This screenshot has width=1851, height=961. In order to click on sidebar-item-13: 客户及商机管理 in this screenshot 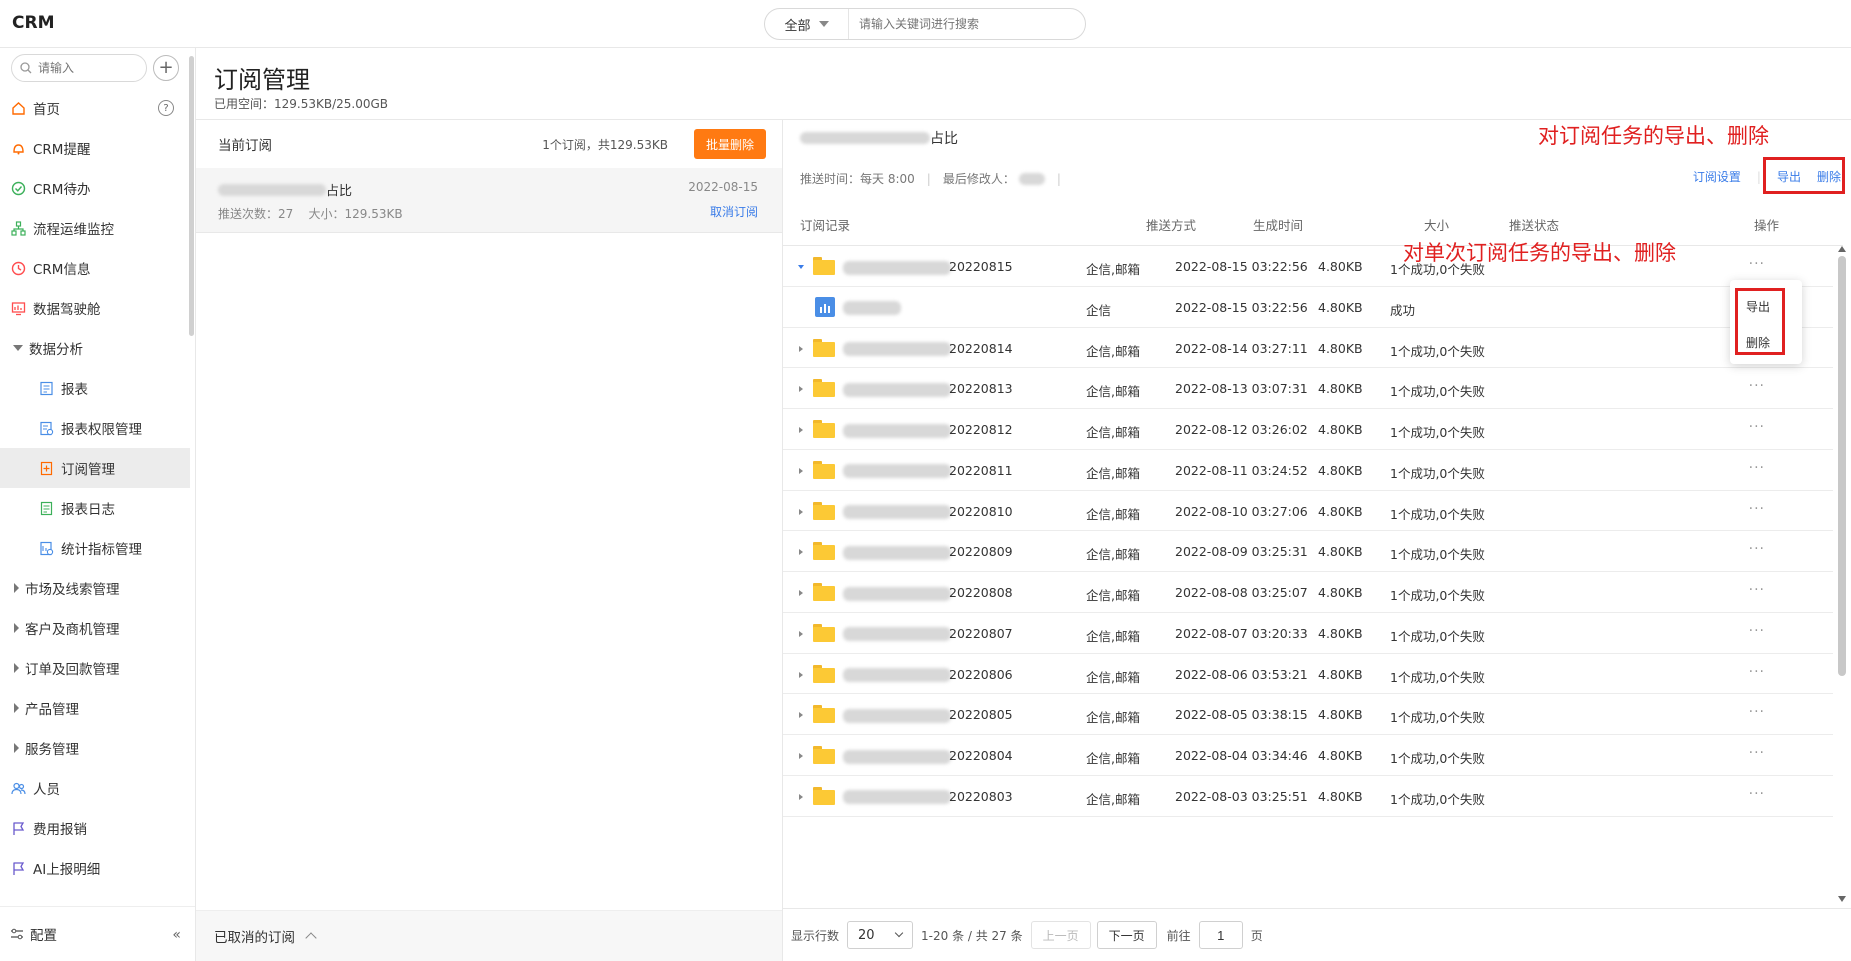, I will do `click(95, 628)`.